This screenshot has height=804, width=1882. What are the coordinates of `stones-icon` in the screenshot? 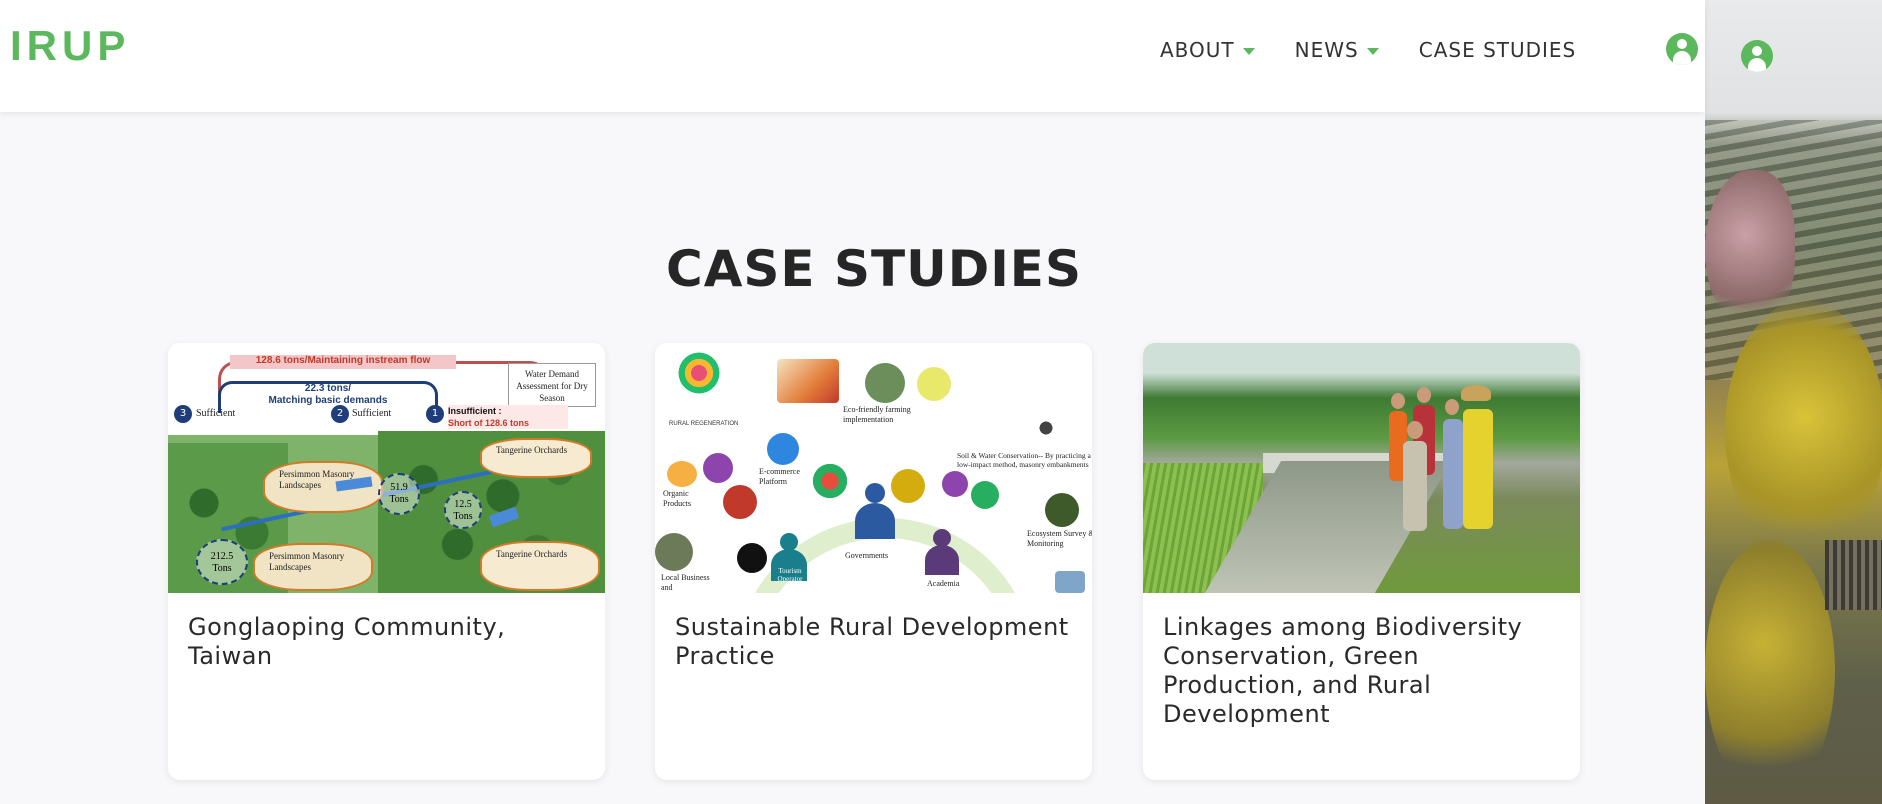 It's located at (1046, 428).